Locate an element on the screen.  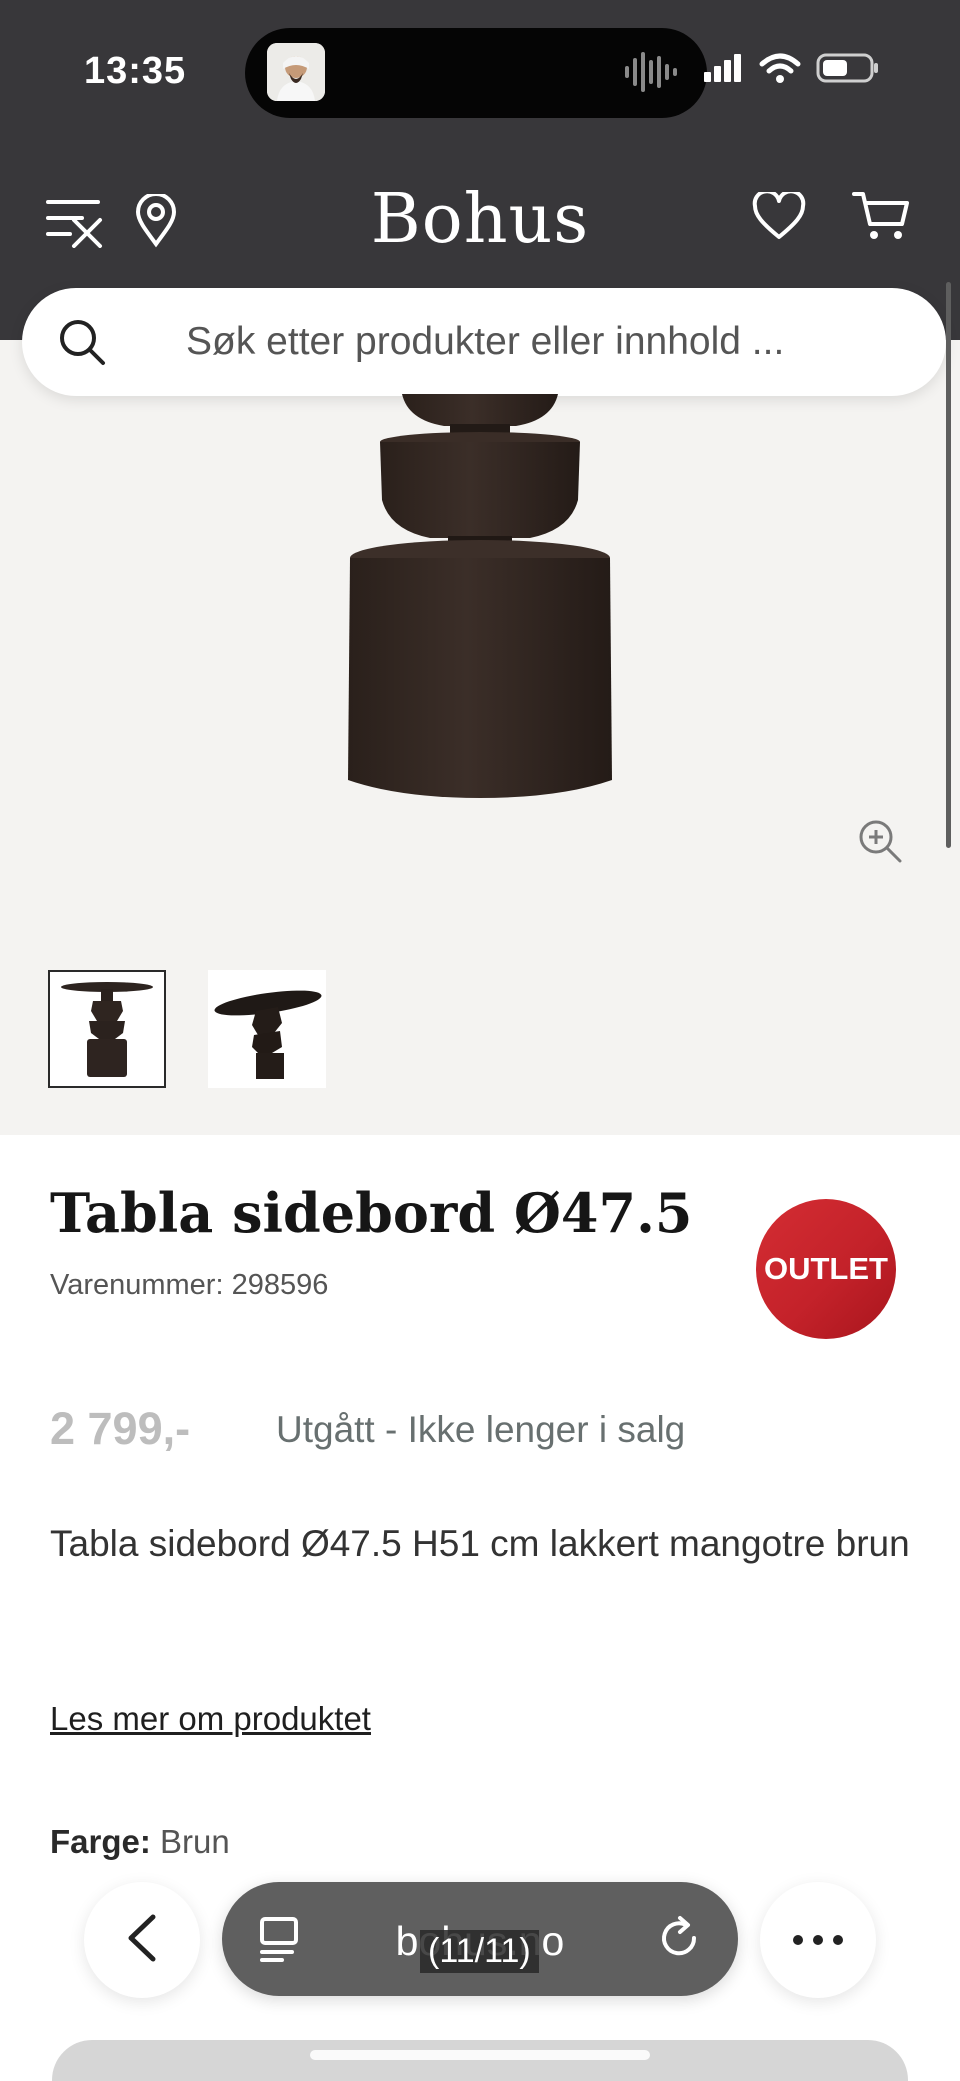
read-more-link: Les mer om produktet is located at coordinates (210, 1719).